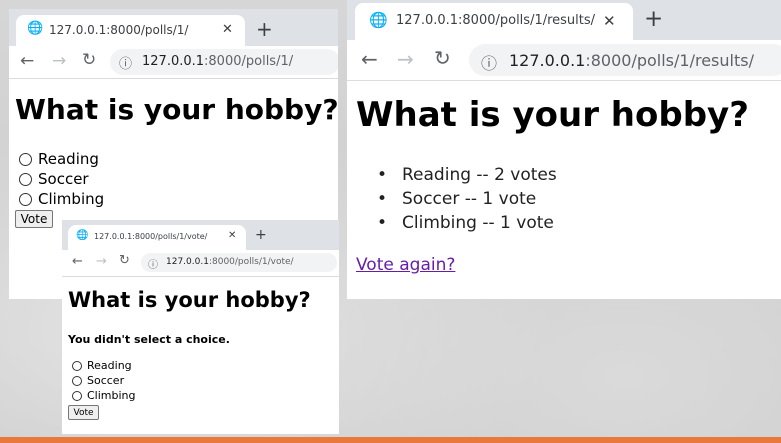 The height and width of the screenshot is (443, 781). I want to click on vote-again-link: Vote again?, so click(405, 265).